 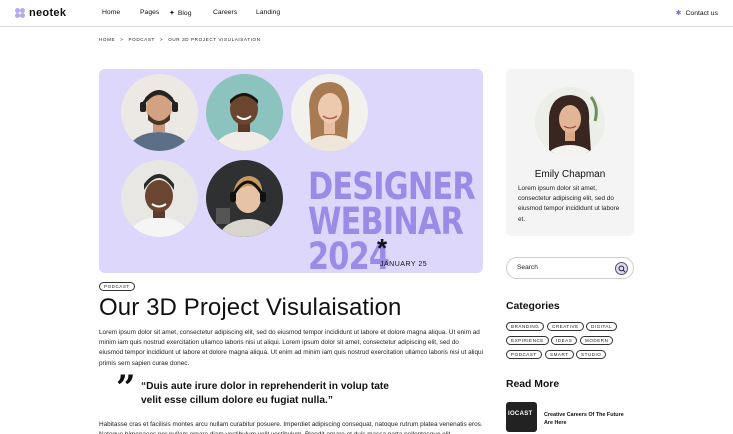 I want to click on contact-link: ✱ Contact us, so click(x=697, y=13).